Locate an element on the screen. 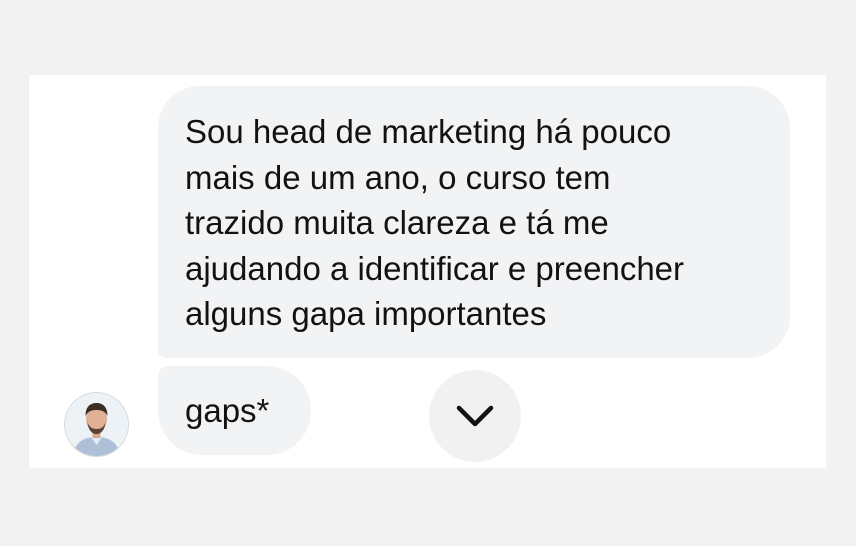  message-text-line: ajudando a identificar e preencher is located at coordinates (435, 268).